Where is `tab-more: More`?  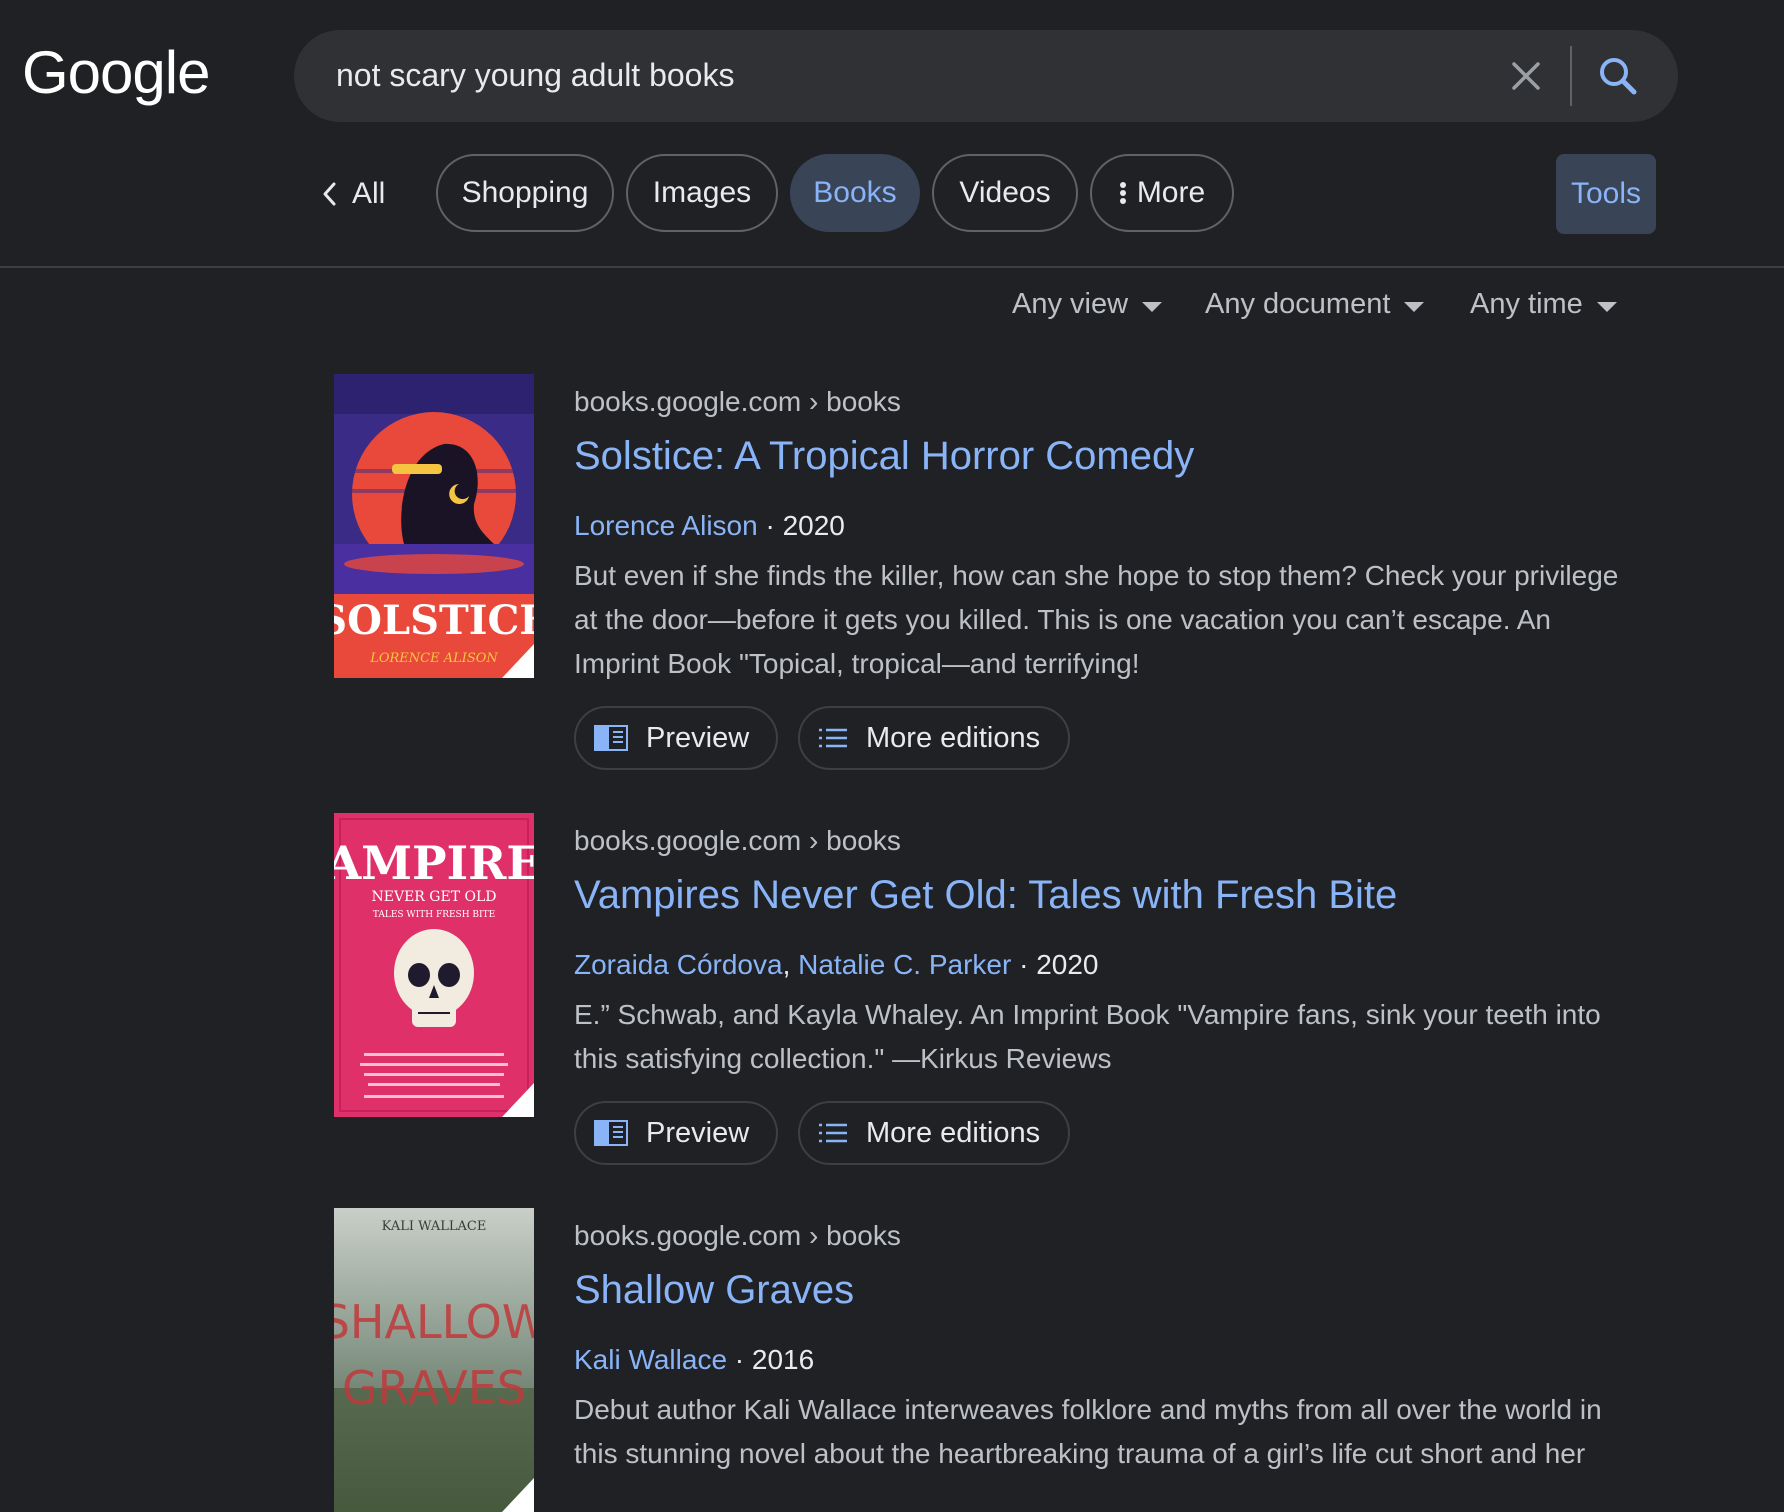
tab-more: More is located at coordinates (1162, 193).